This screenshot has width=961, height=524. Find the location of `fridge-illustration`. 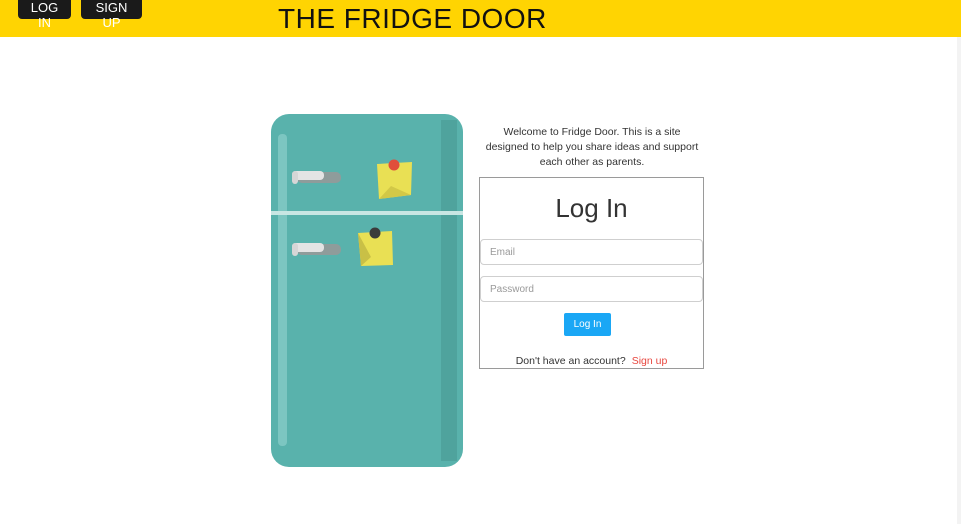

fridge-illustration is located at coordinates (367, 290).